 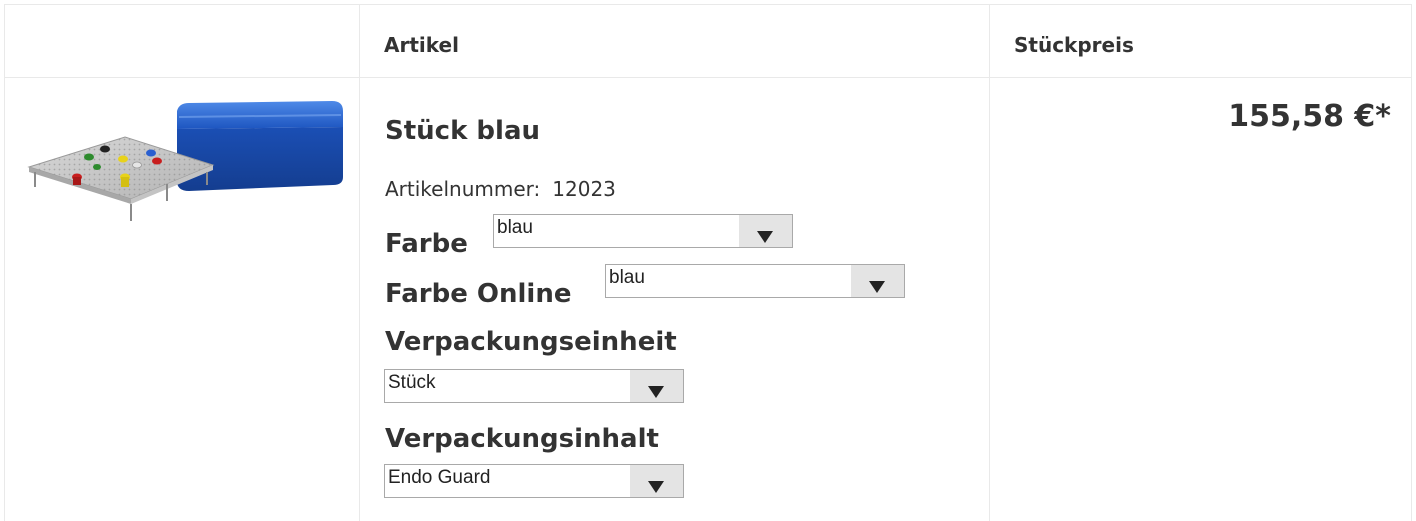 I want to click on farbe-online-label: Farbe Online, so click(x=478, y=294).